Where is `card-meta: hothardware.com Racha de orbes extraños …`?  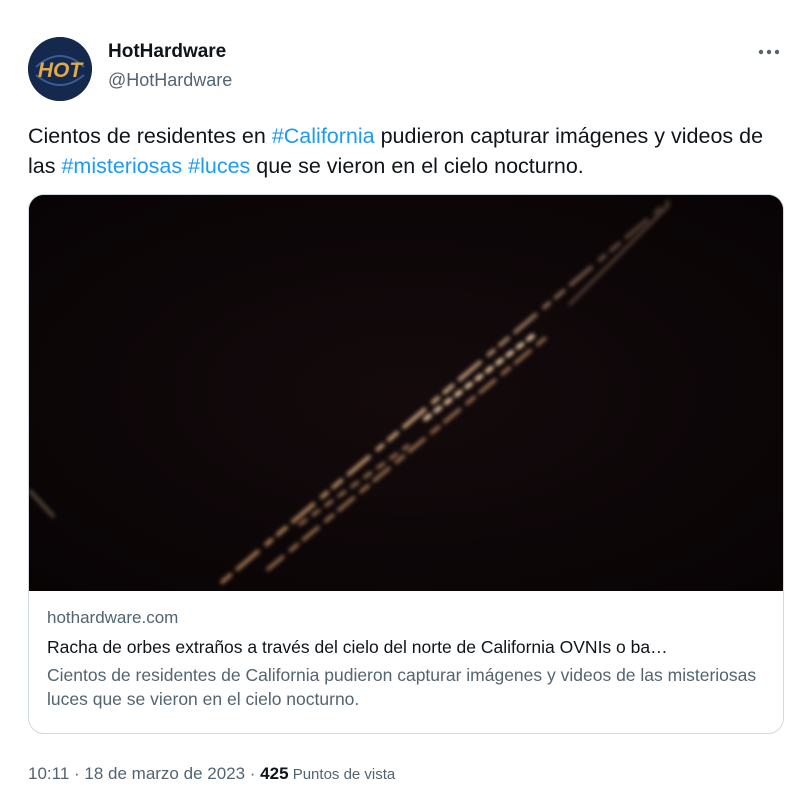 card-meta: hothardware.com Racha de orbes extraños … is located at coordinates (407, 659).